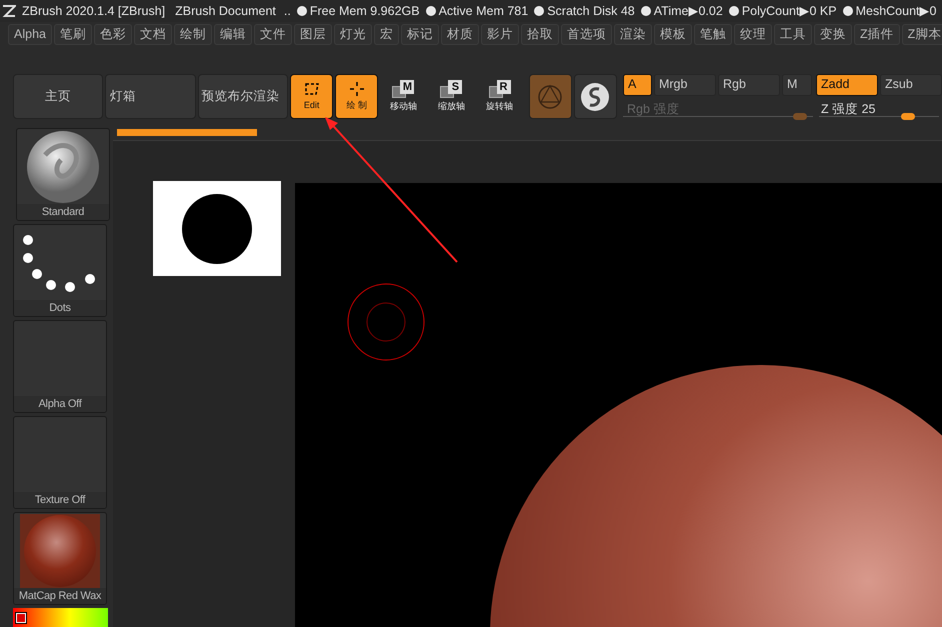 The width and height of the screenshot is (942, 627). Describe the element at coordinates (878, 109) in the screenshot. I see `slider: Z 强度 25` at that location.